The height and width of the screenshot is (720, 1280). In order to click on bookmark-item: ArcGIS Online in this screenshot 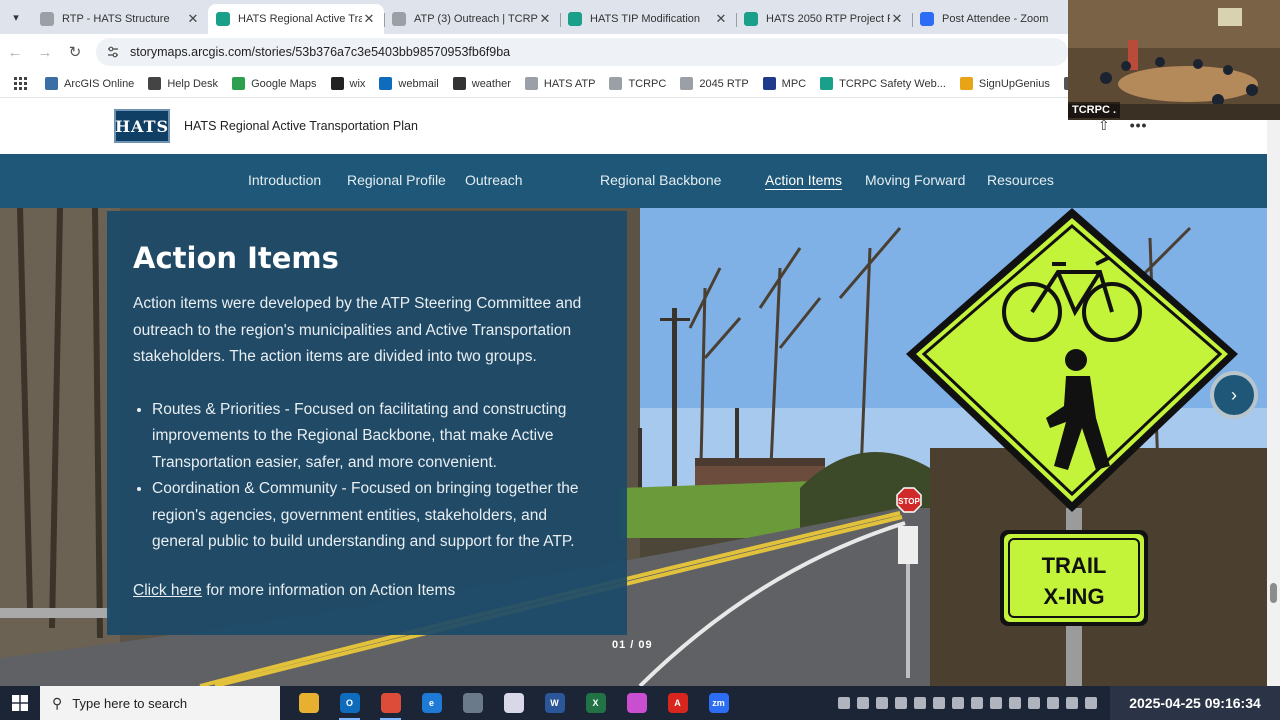, I will do `click(89, 83)`.